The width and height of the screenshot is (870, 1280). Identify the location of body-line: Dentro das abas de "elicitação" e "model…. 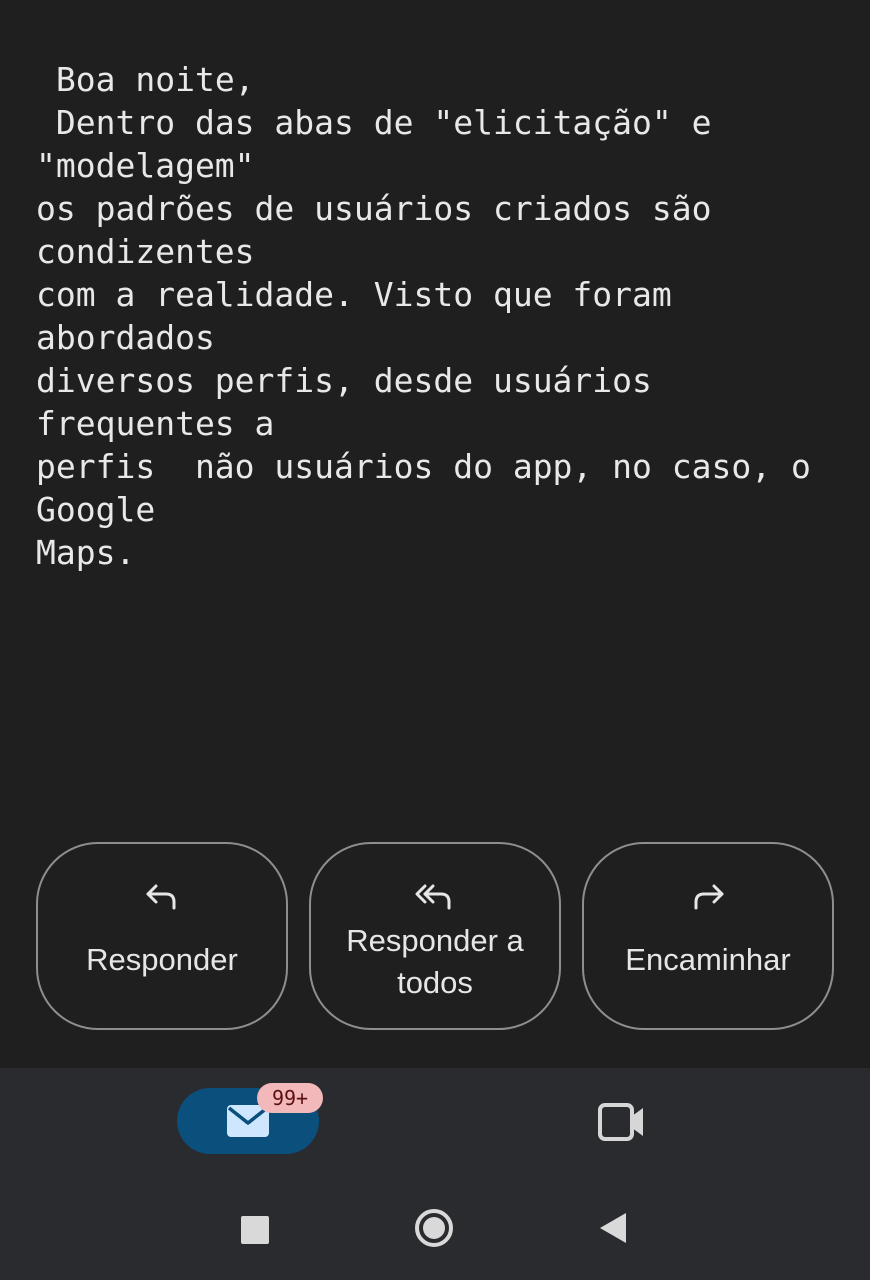
(384, 144).